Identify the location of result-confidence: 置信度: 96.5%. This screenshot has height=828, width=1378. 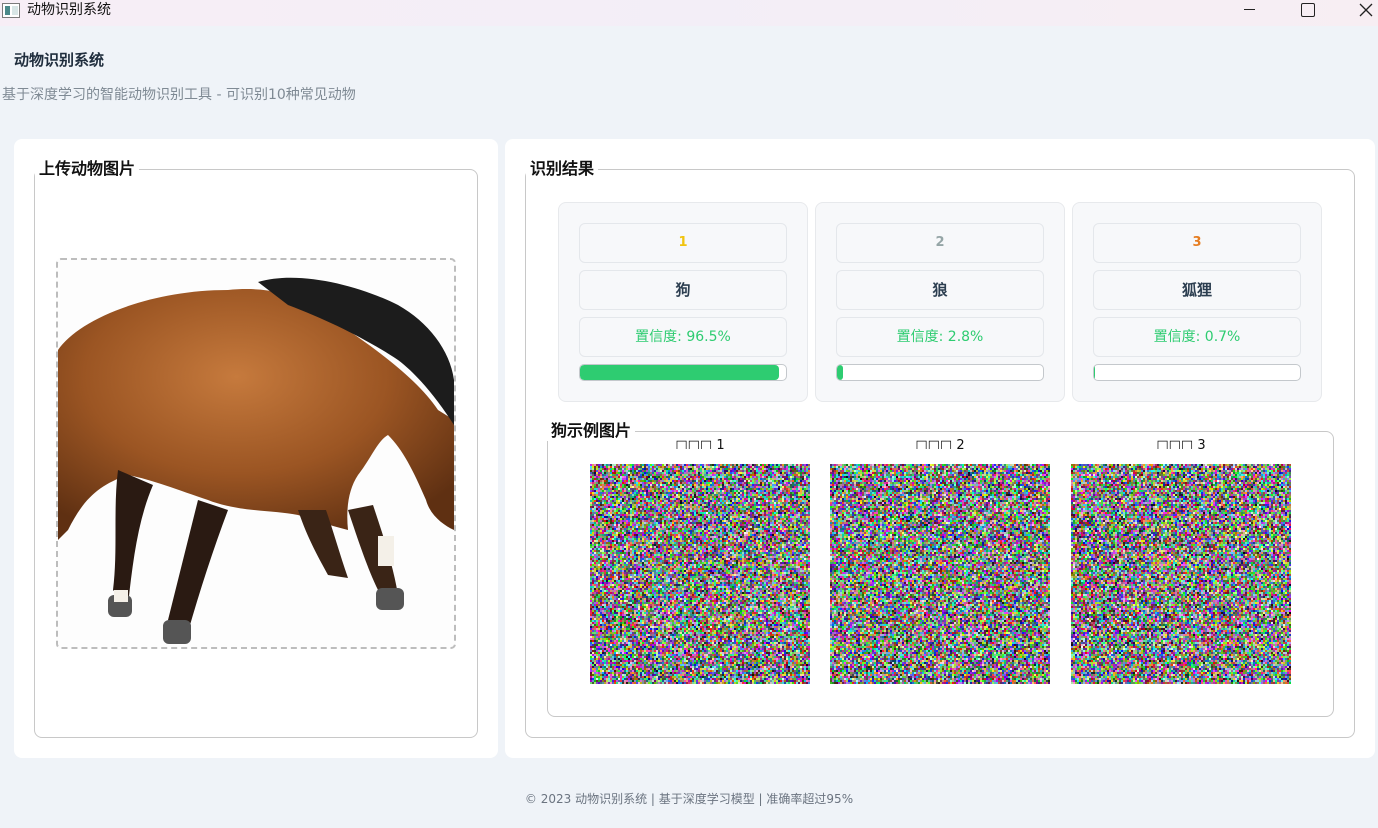
(683, 337).